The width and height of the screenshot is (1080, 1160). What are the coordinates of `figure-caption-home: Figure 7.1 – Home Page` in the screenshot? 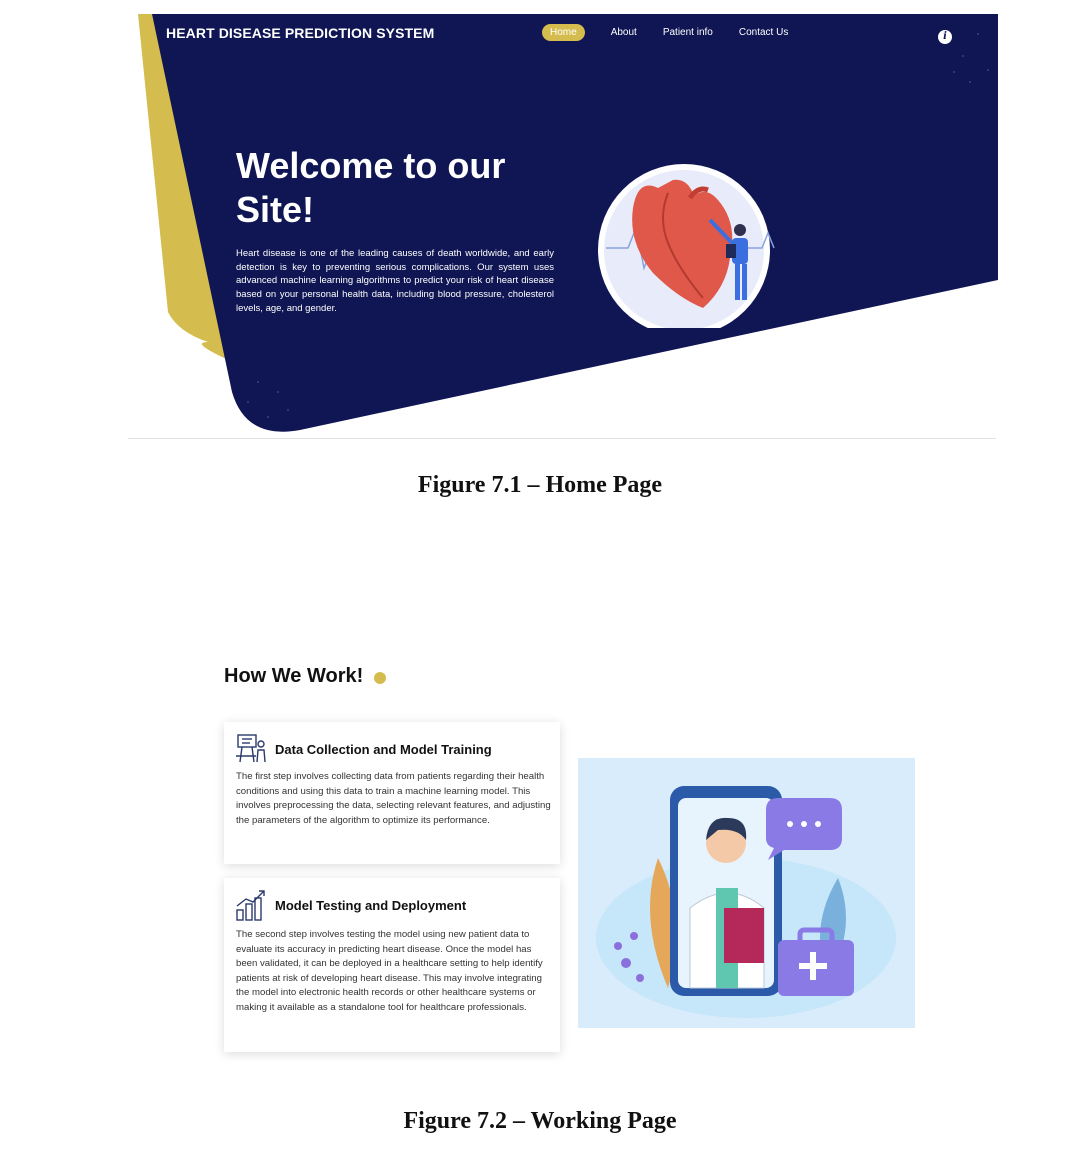 It's located at (540, 485).